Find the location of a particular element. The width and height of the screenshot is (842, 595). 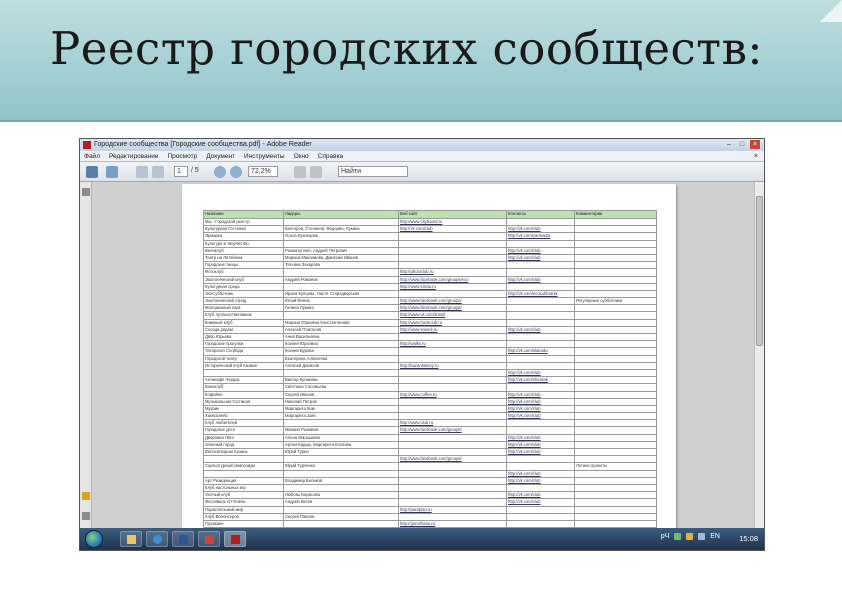

table-cell: Любовь Борисова is located at coordinates (341, 495).